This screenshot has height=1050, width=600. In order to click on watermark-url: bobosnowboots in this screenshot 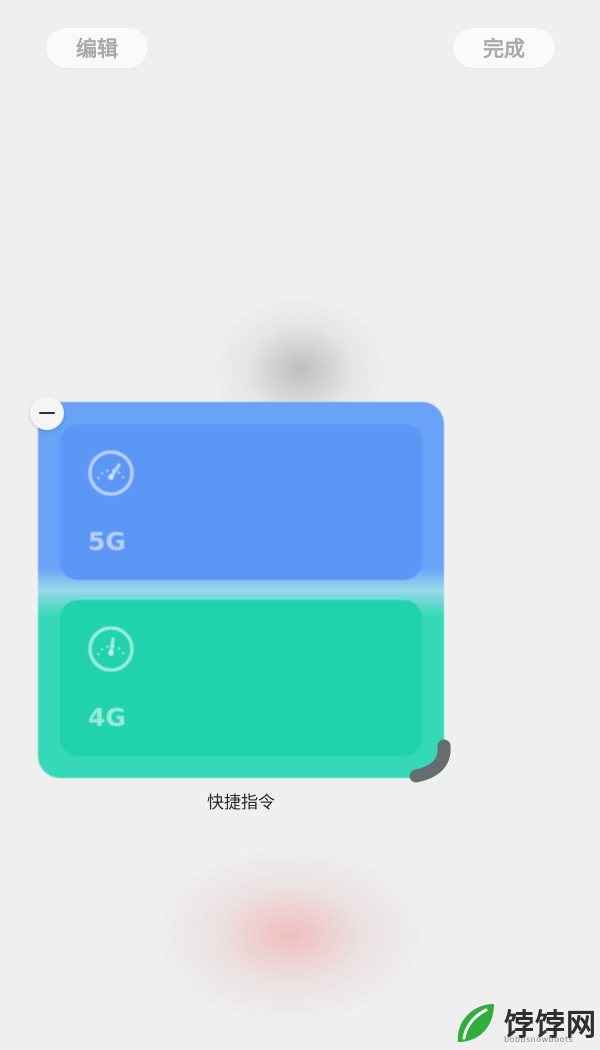, I will do `click(539, 1039)`.